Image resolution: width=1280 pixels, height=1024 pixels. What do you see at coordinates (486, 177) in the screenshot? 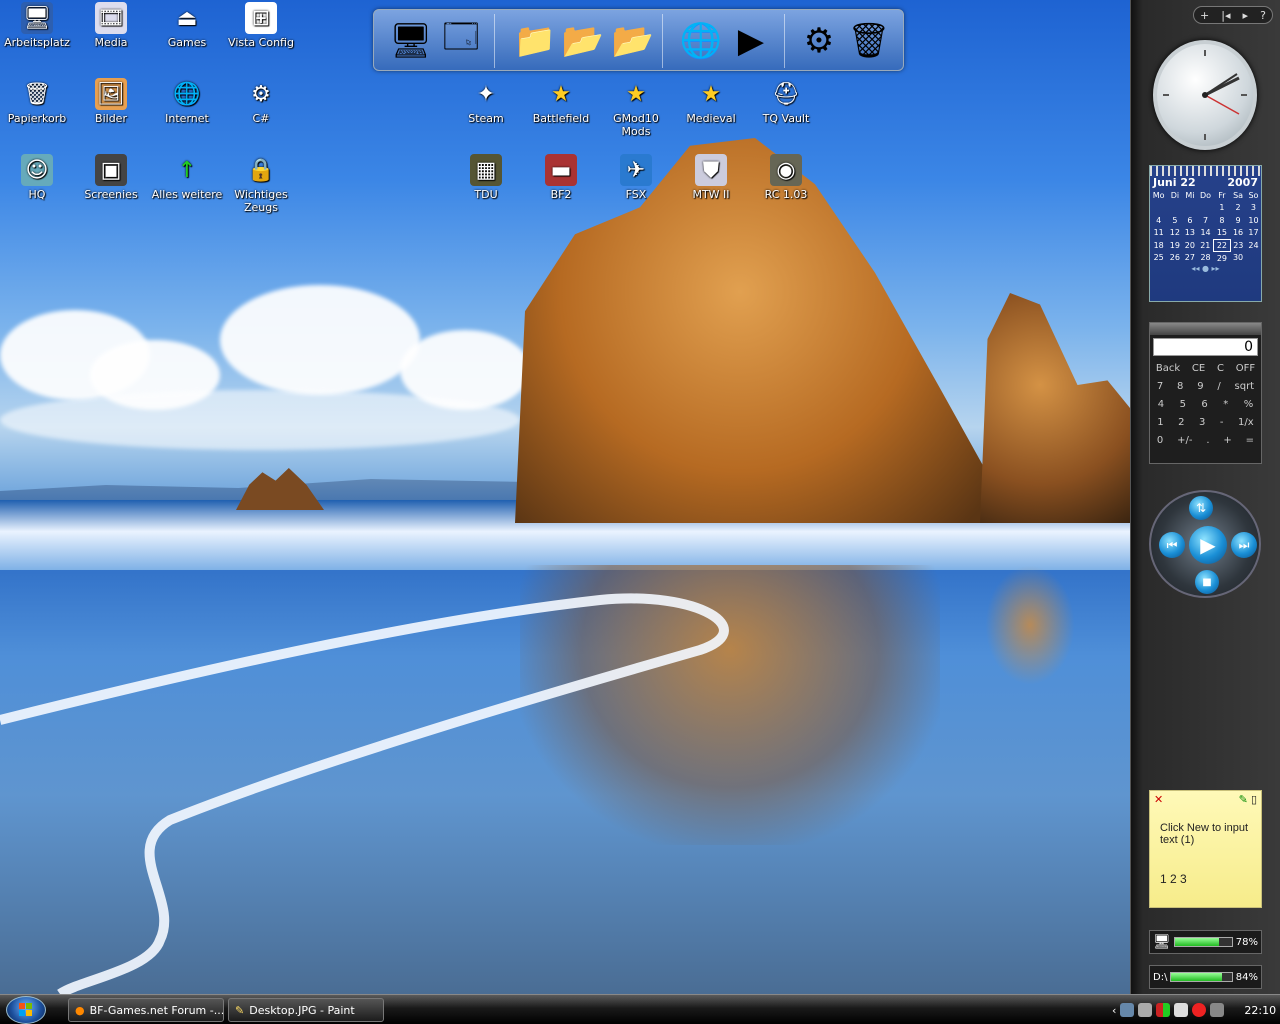
I see `desktop-icon: ▦ TDU` at bounding box center [486, 177].